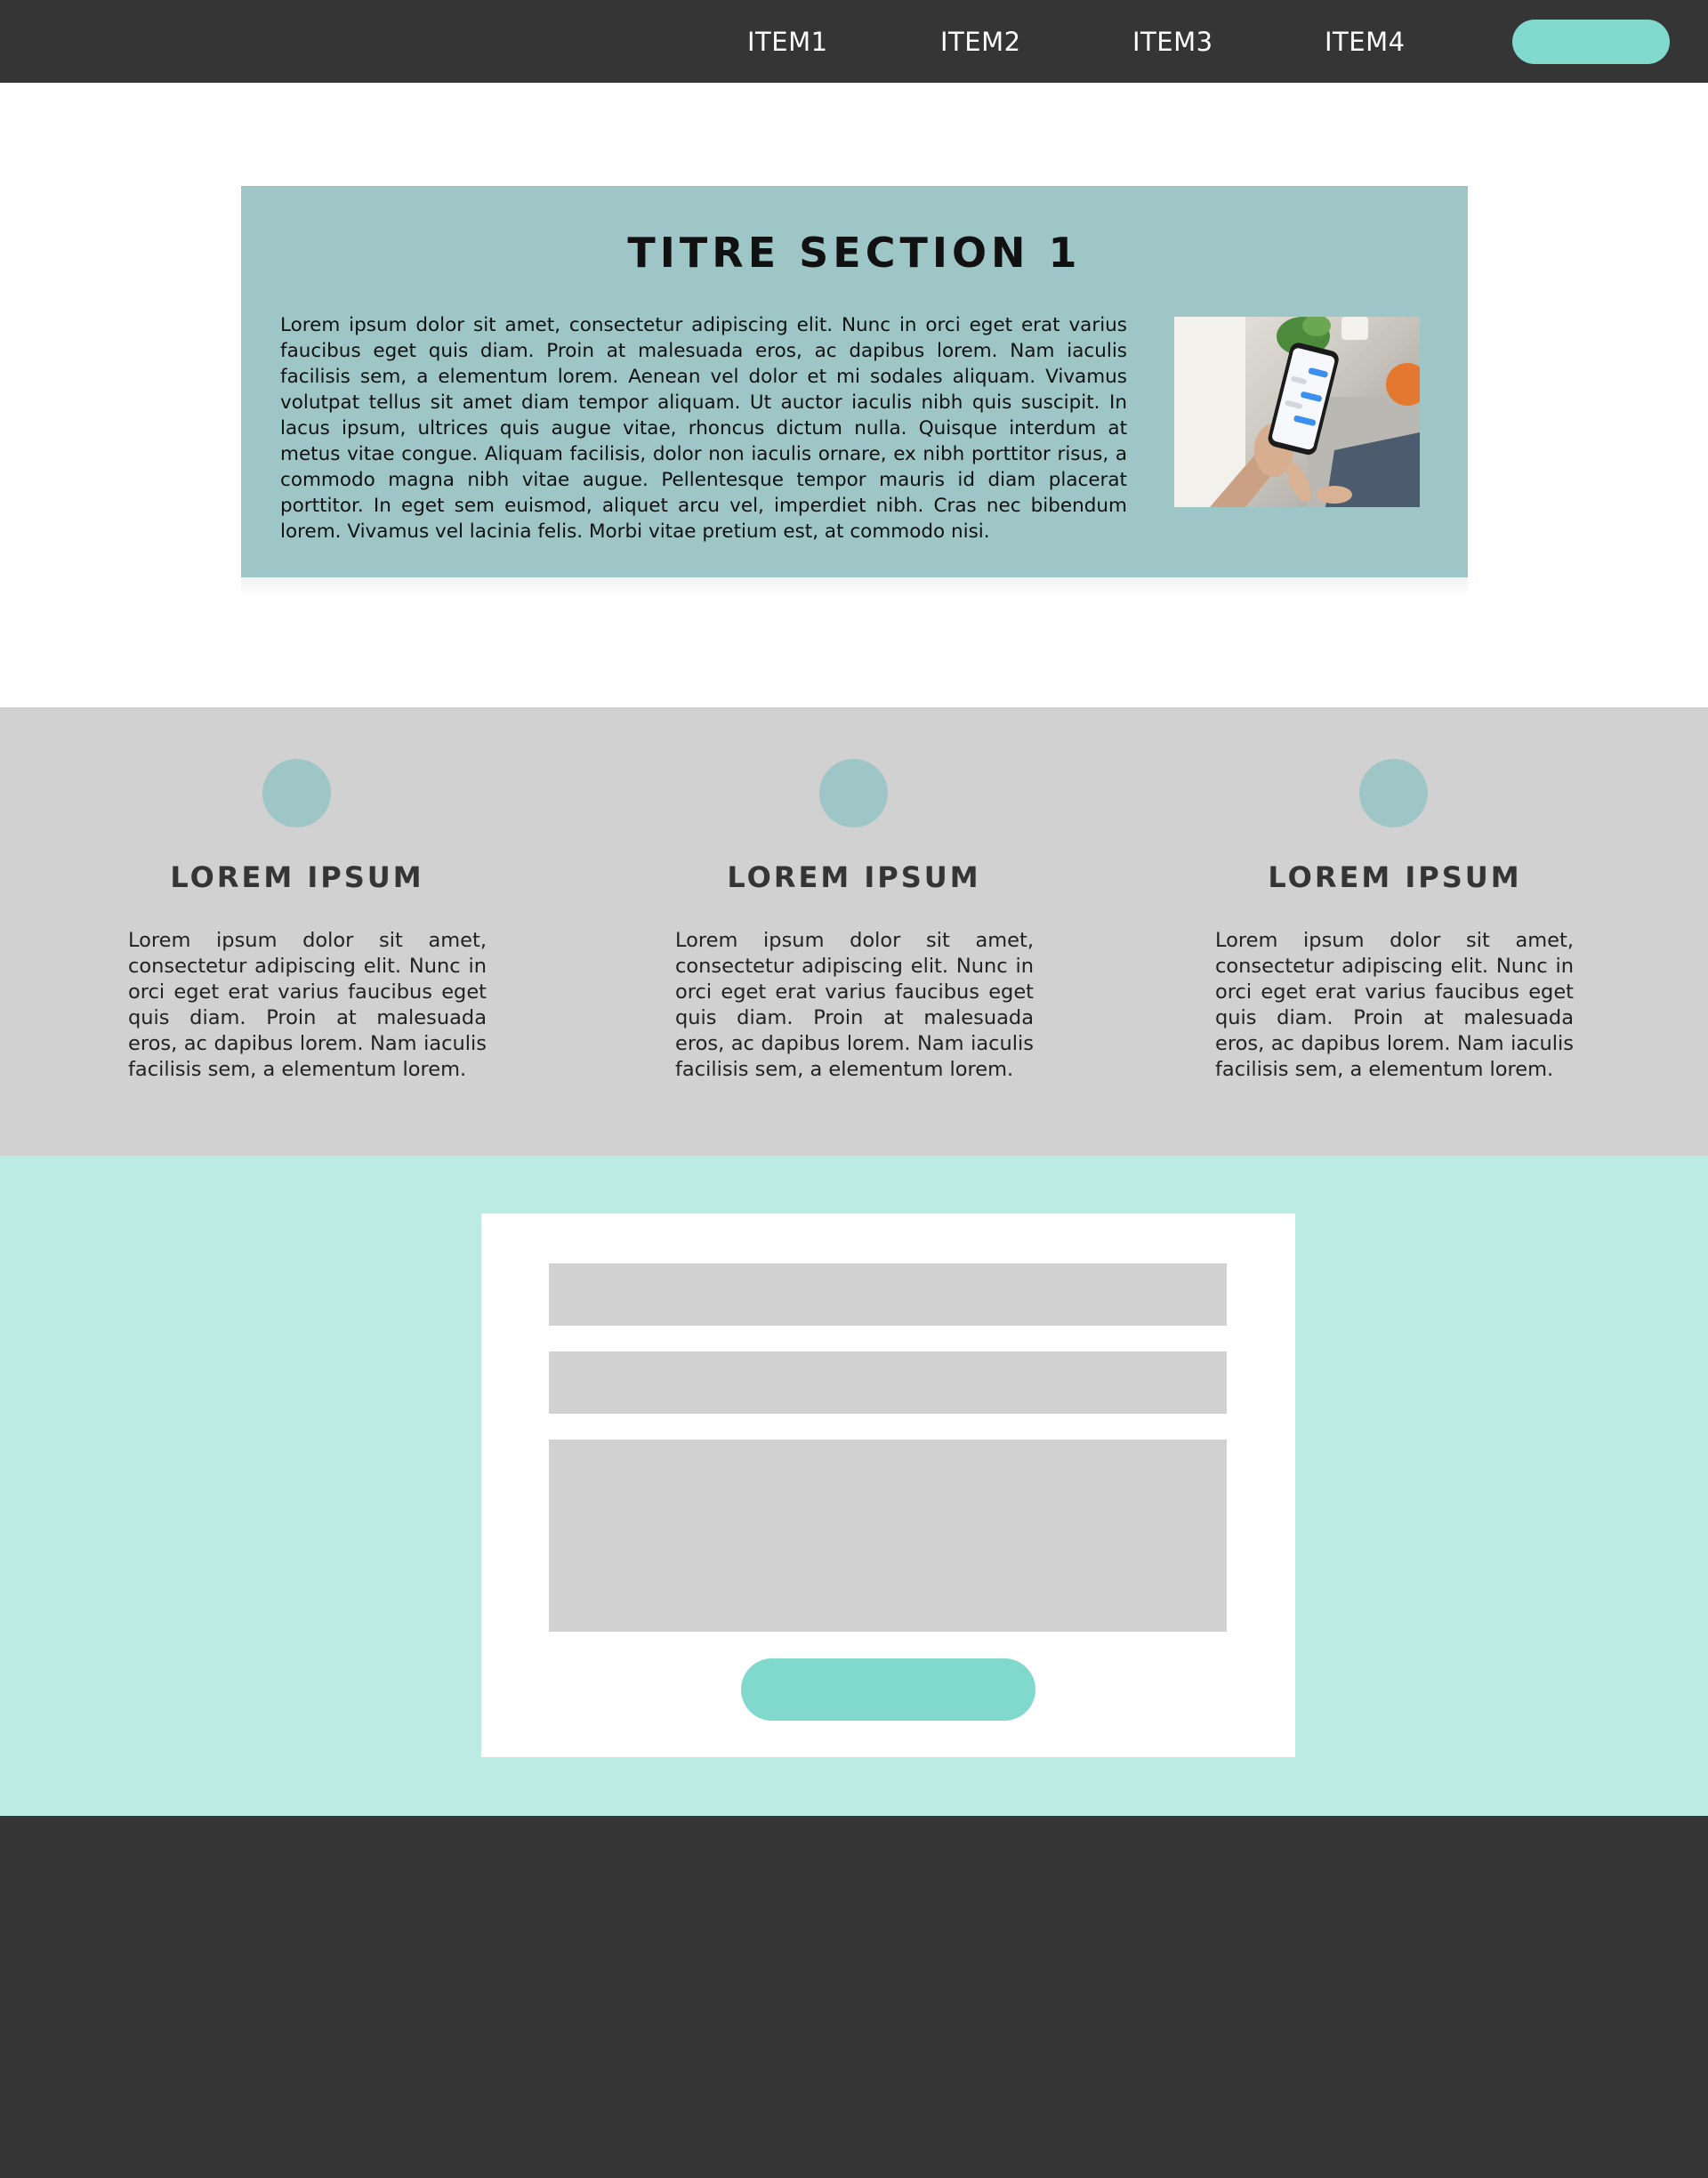 The image size is (1708, 2178). I want to click on hand-holding-phone-photo, so click(1297, 412).